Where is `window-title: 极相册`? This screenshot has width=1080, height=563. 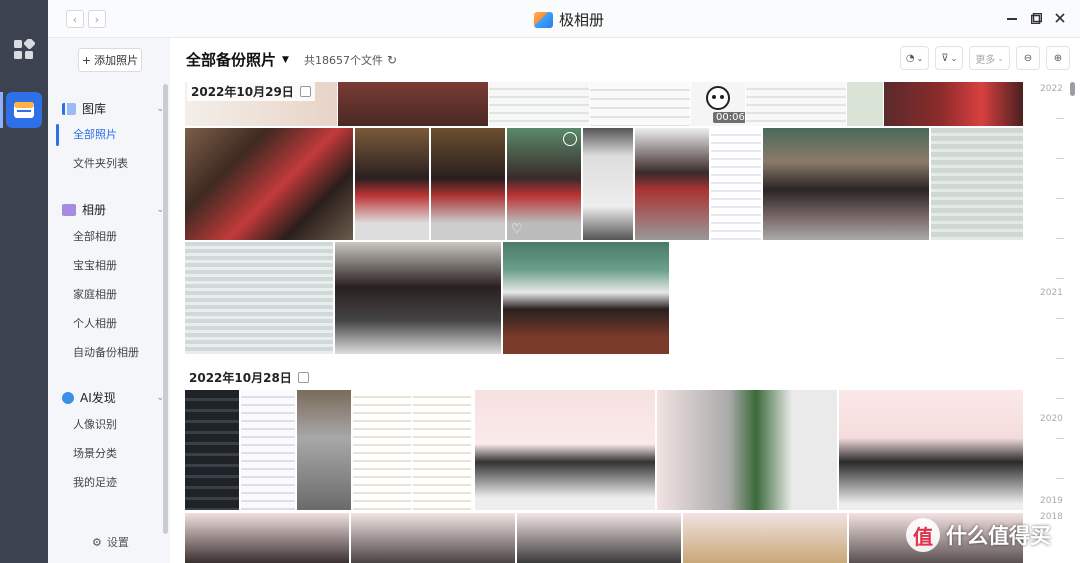 window-title: 极相册 is located at coordinates (582, 20).